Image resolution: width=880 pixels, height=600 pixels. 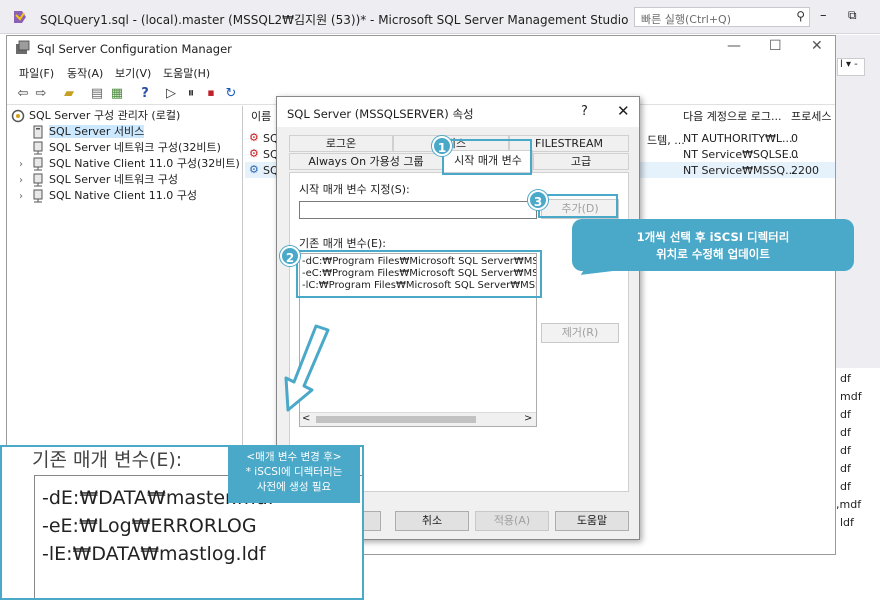 I want to click on dialog-title-bar: SQL Server (MSSQLSERVER) 속성 ? ✕, so click(x=458, y=112).